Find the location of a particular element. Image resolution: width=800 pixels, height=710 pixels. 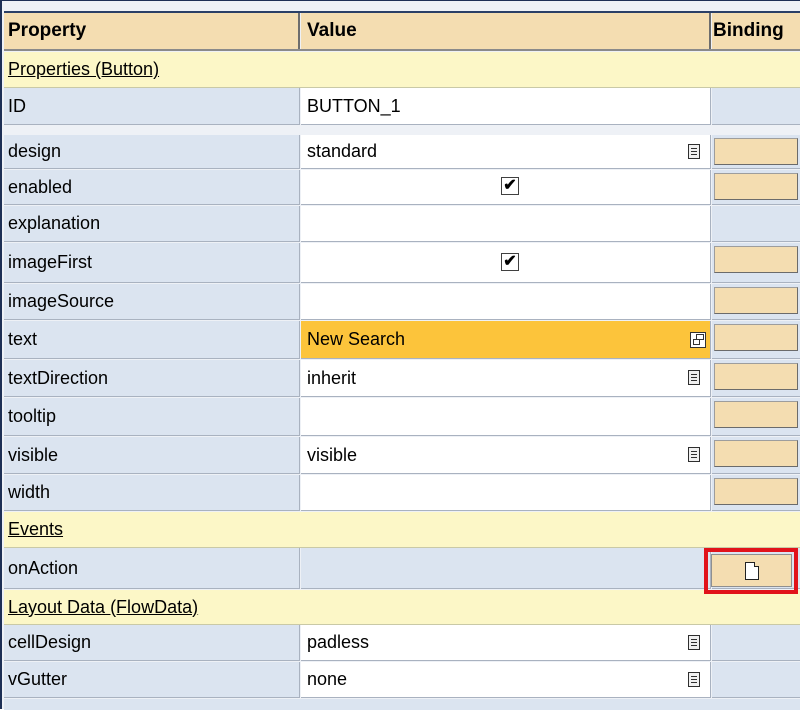

section-layout-data: Layout Data (FlowData) is located at coordinates (402, 607).